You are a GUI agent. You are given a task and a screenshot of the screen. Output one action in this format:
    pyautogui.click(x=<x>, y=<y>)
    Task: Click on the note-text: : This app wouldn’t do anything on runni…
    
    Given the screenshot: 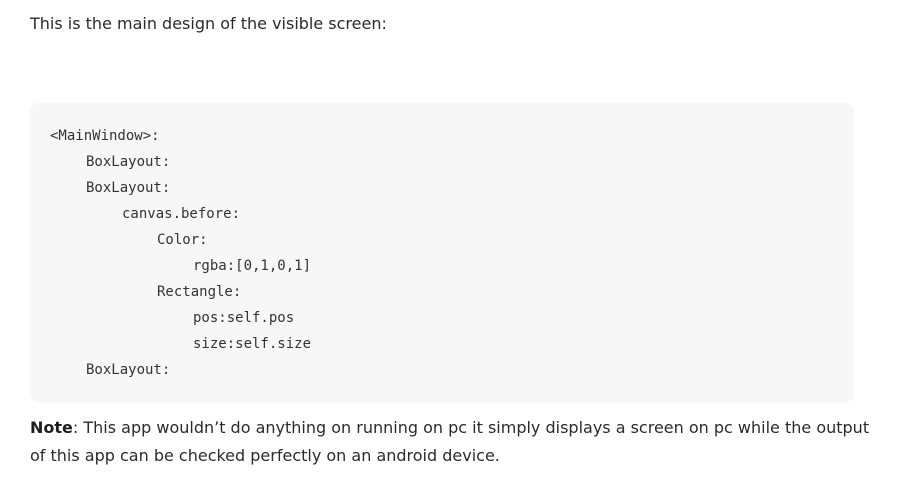 What is the action you would take?
    pyautogui.click(x=450, y=441)
    